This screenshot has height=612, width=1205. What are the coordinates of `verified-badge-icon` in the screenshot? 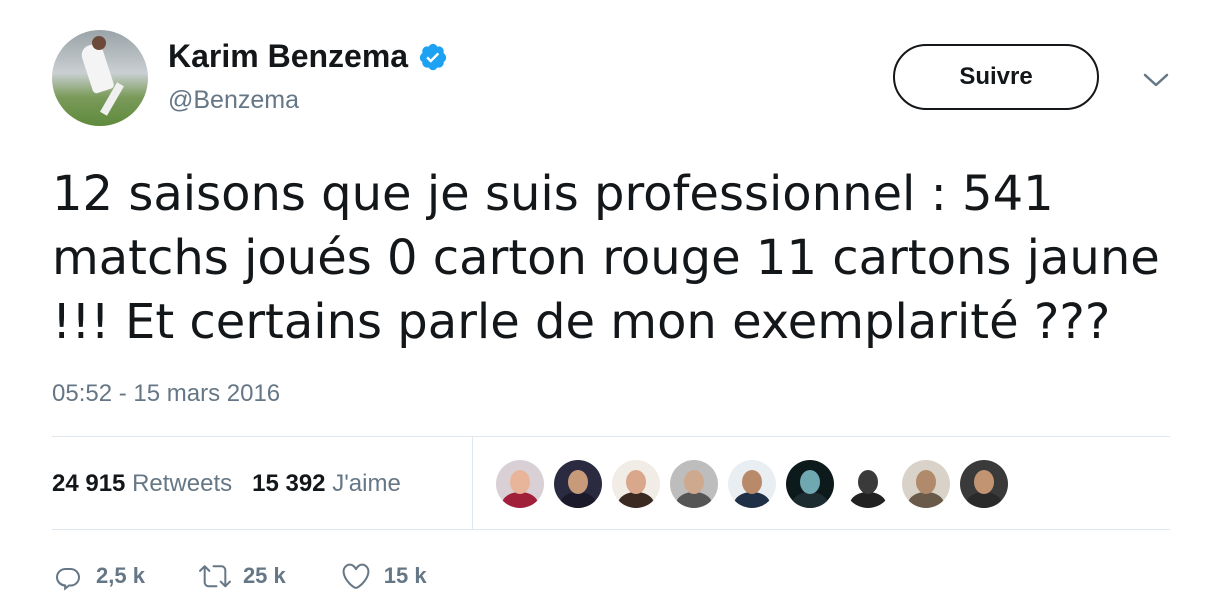 It's located at (433, 56).